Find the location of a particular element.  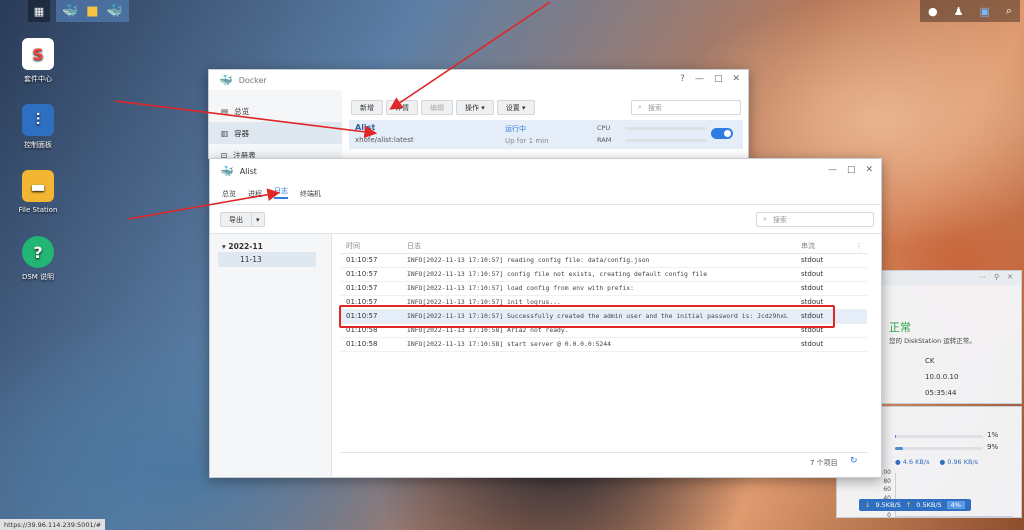

main-menu-icon: ▦ is located at coordinates (39, 11).